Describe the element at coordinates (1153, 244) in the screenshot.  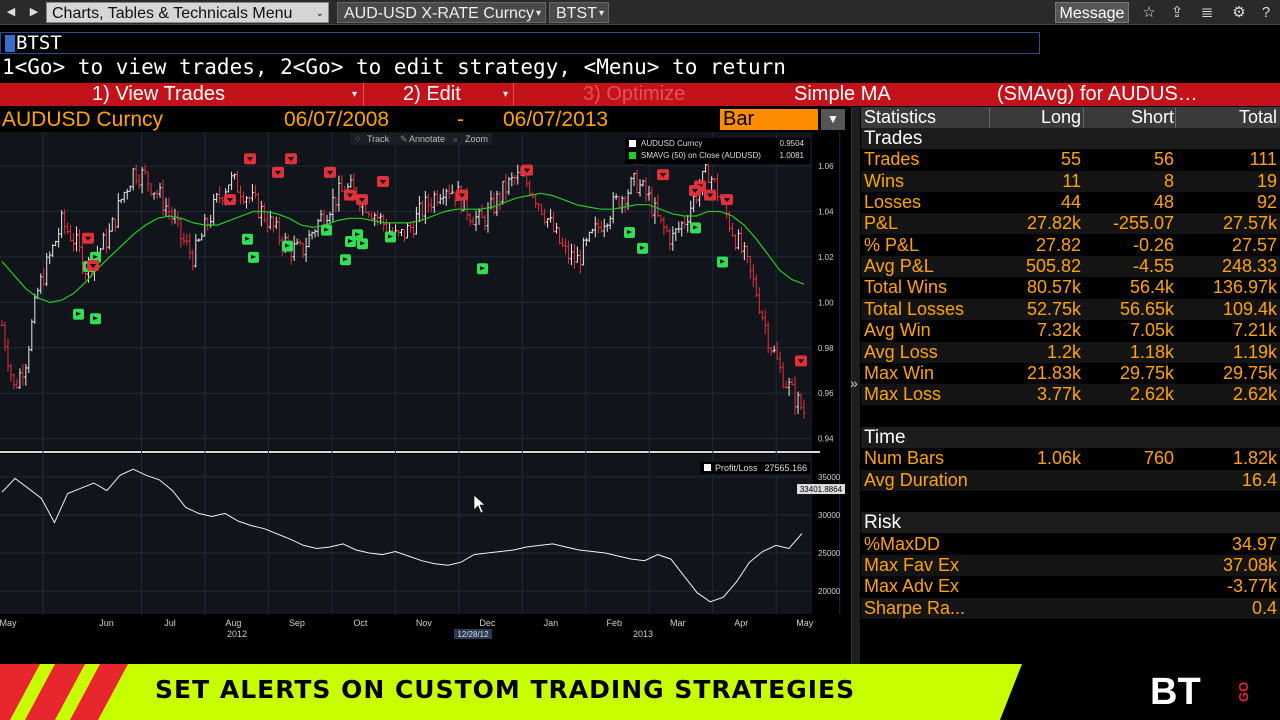
I see `stat-short: -0.26` at that location.